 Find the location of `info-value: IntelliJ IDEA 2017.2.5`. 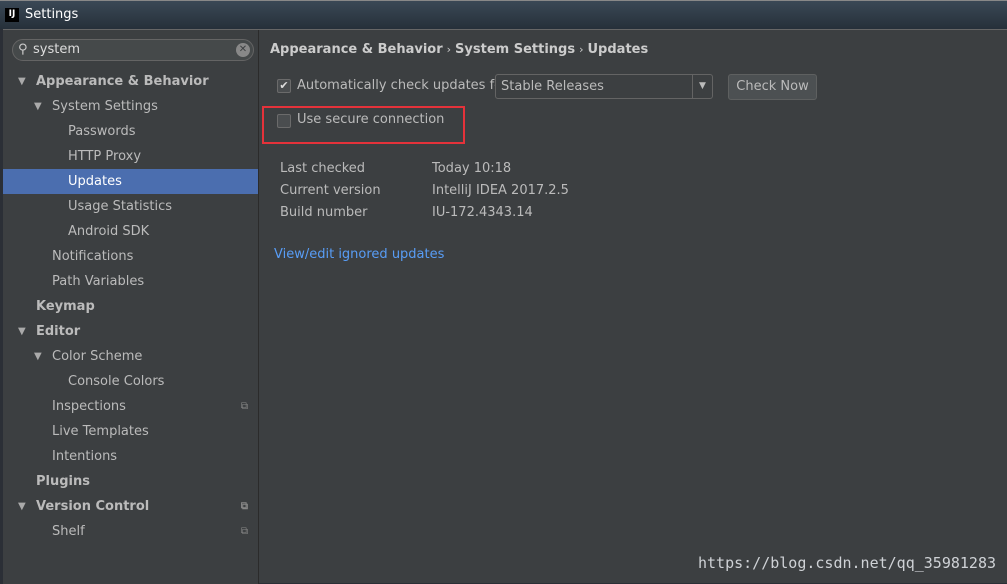

info-value: IntelliJ IDEA 2017.2.5 is located at coordinates (500, 190).